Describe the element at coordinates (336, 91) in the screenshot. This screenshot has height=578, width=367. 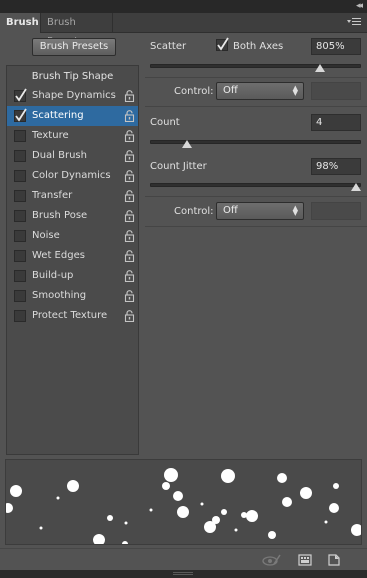
I see `scatter-control-extra-field` at that location.